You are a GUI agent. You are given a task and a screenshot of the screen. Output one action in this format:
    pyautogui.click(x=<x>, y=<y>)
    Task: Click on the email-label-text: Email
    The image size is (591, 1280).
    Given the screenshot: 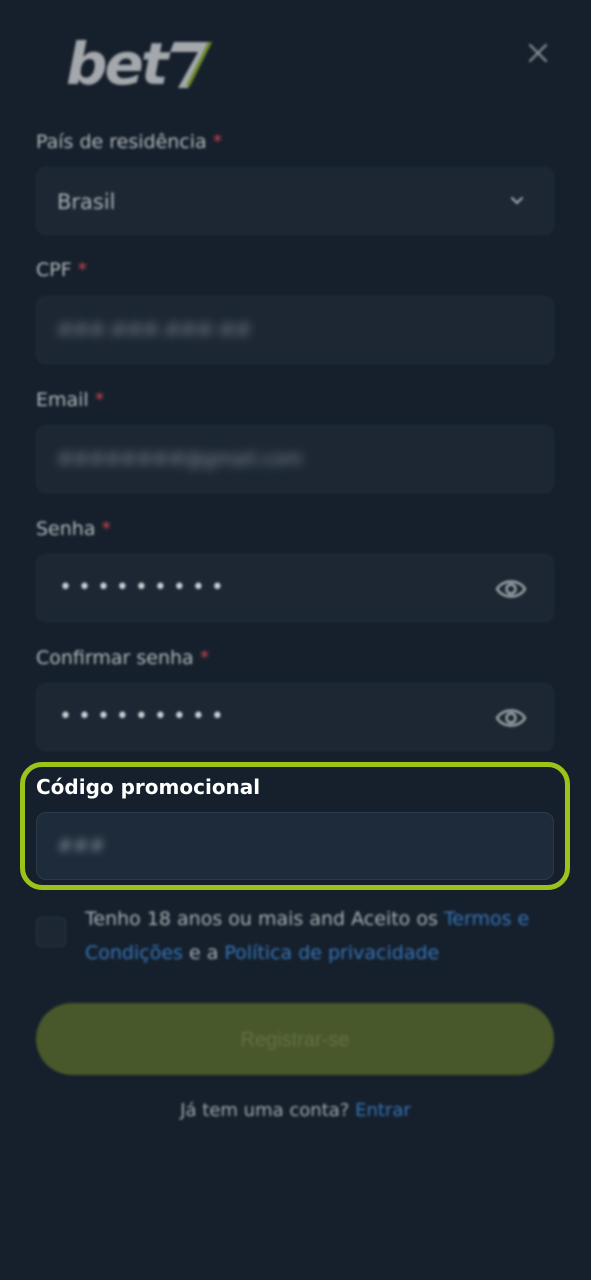 What is the action you would take?
    pyautogui.click(x=62, y=400)
    